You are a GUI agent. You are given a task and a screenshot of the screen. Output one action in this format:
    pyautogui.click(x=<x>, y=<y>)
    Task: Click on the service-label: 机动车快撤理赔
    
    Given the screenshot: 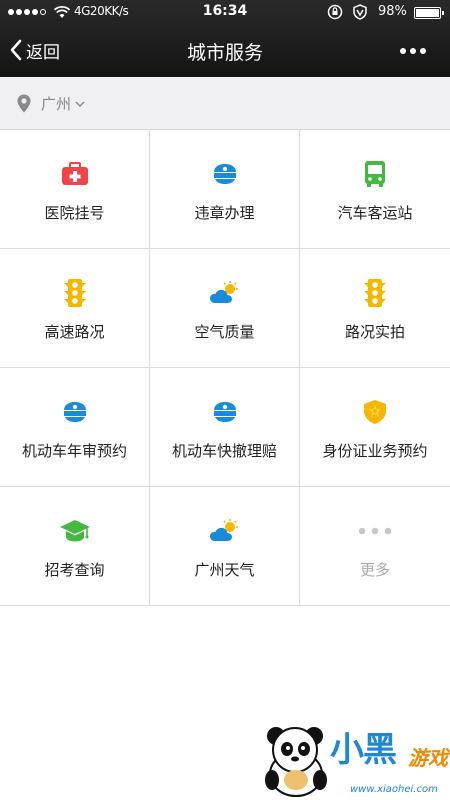 What is the action you would take?
    pyautogui.click(x=224, y=451)
    